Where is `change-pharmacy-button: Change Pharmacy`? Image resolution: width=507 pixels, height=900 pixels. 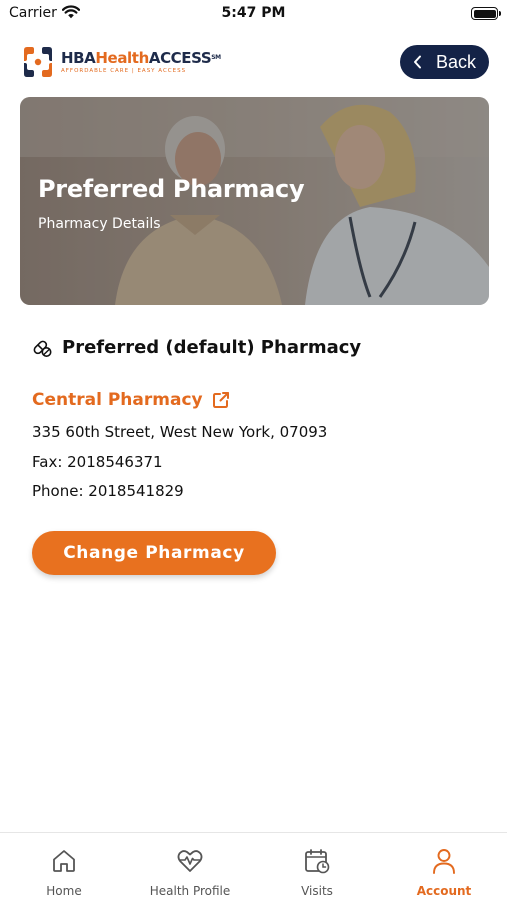
change-pharmacy-button: Change Pharmacy is located at coordinates (154, 553).